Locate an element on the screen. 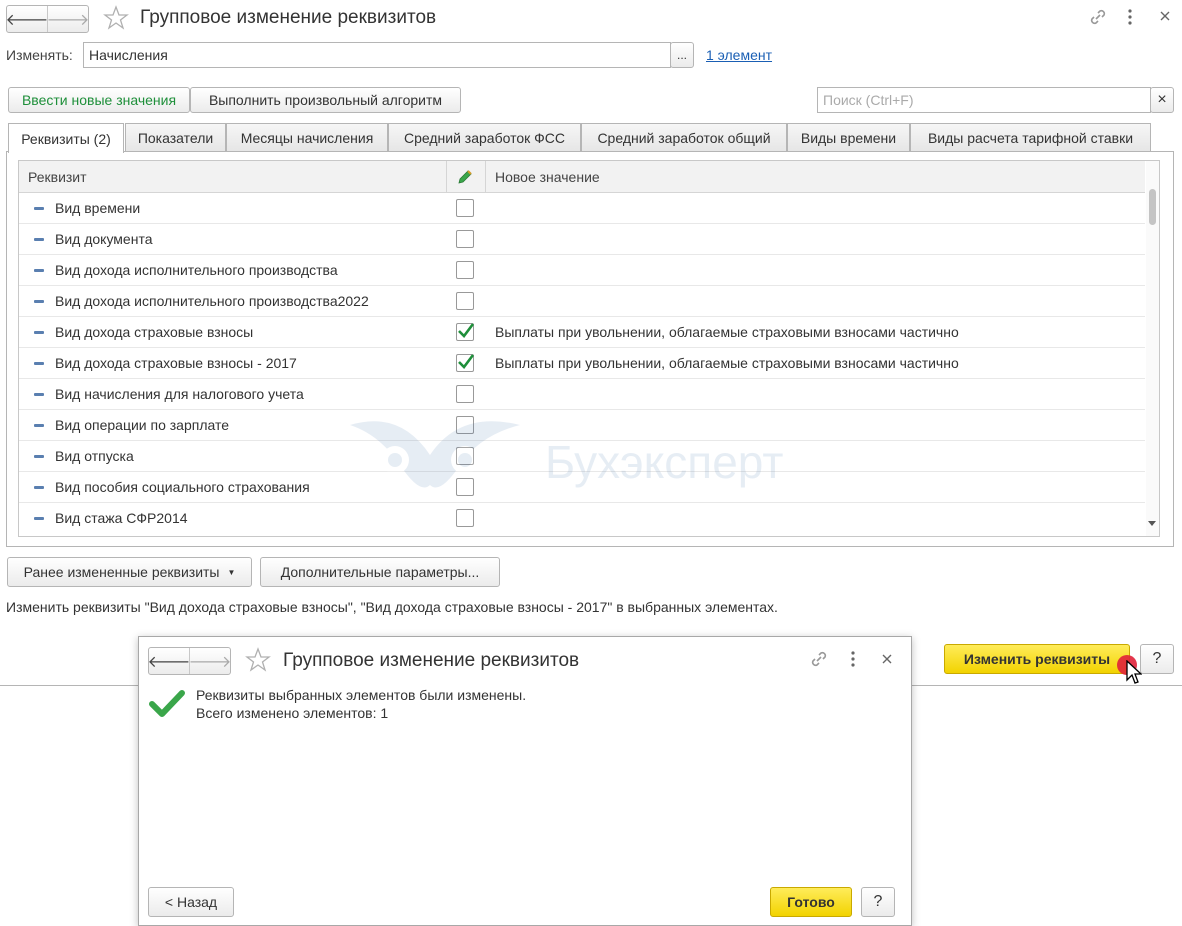  window-title: Групповое изменение реквизитов is located at coordinates (288, 17).